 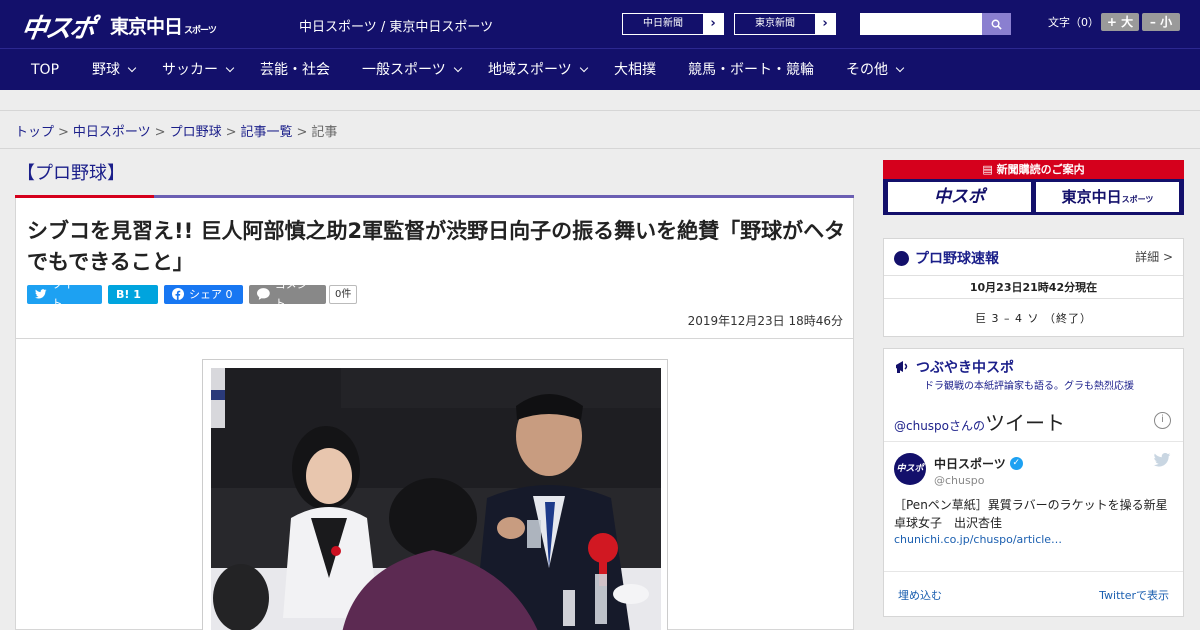 I want to click on breadcrumb-top: トップ, so click(x=34, y=132).